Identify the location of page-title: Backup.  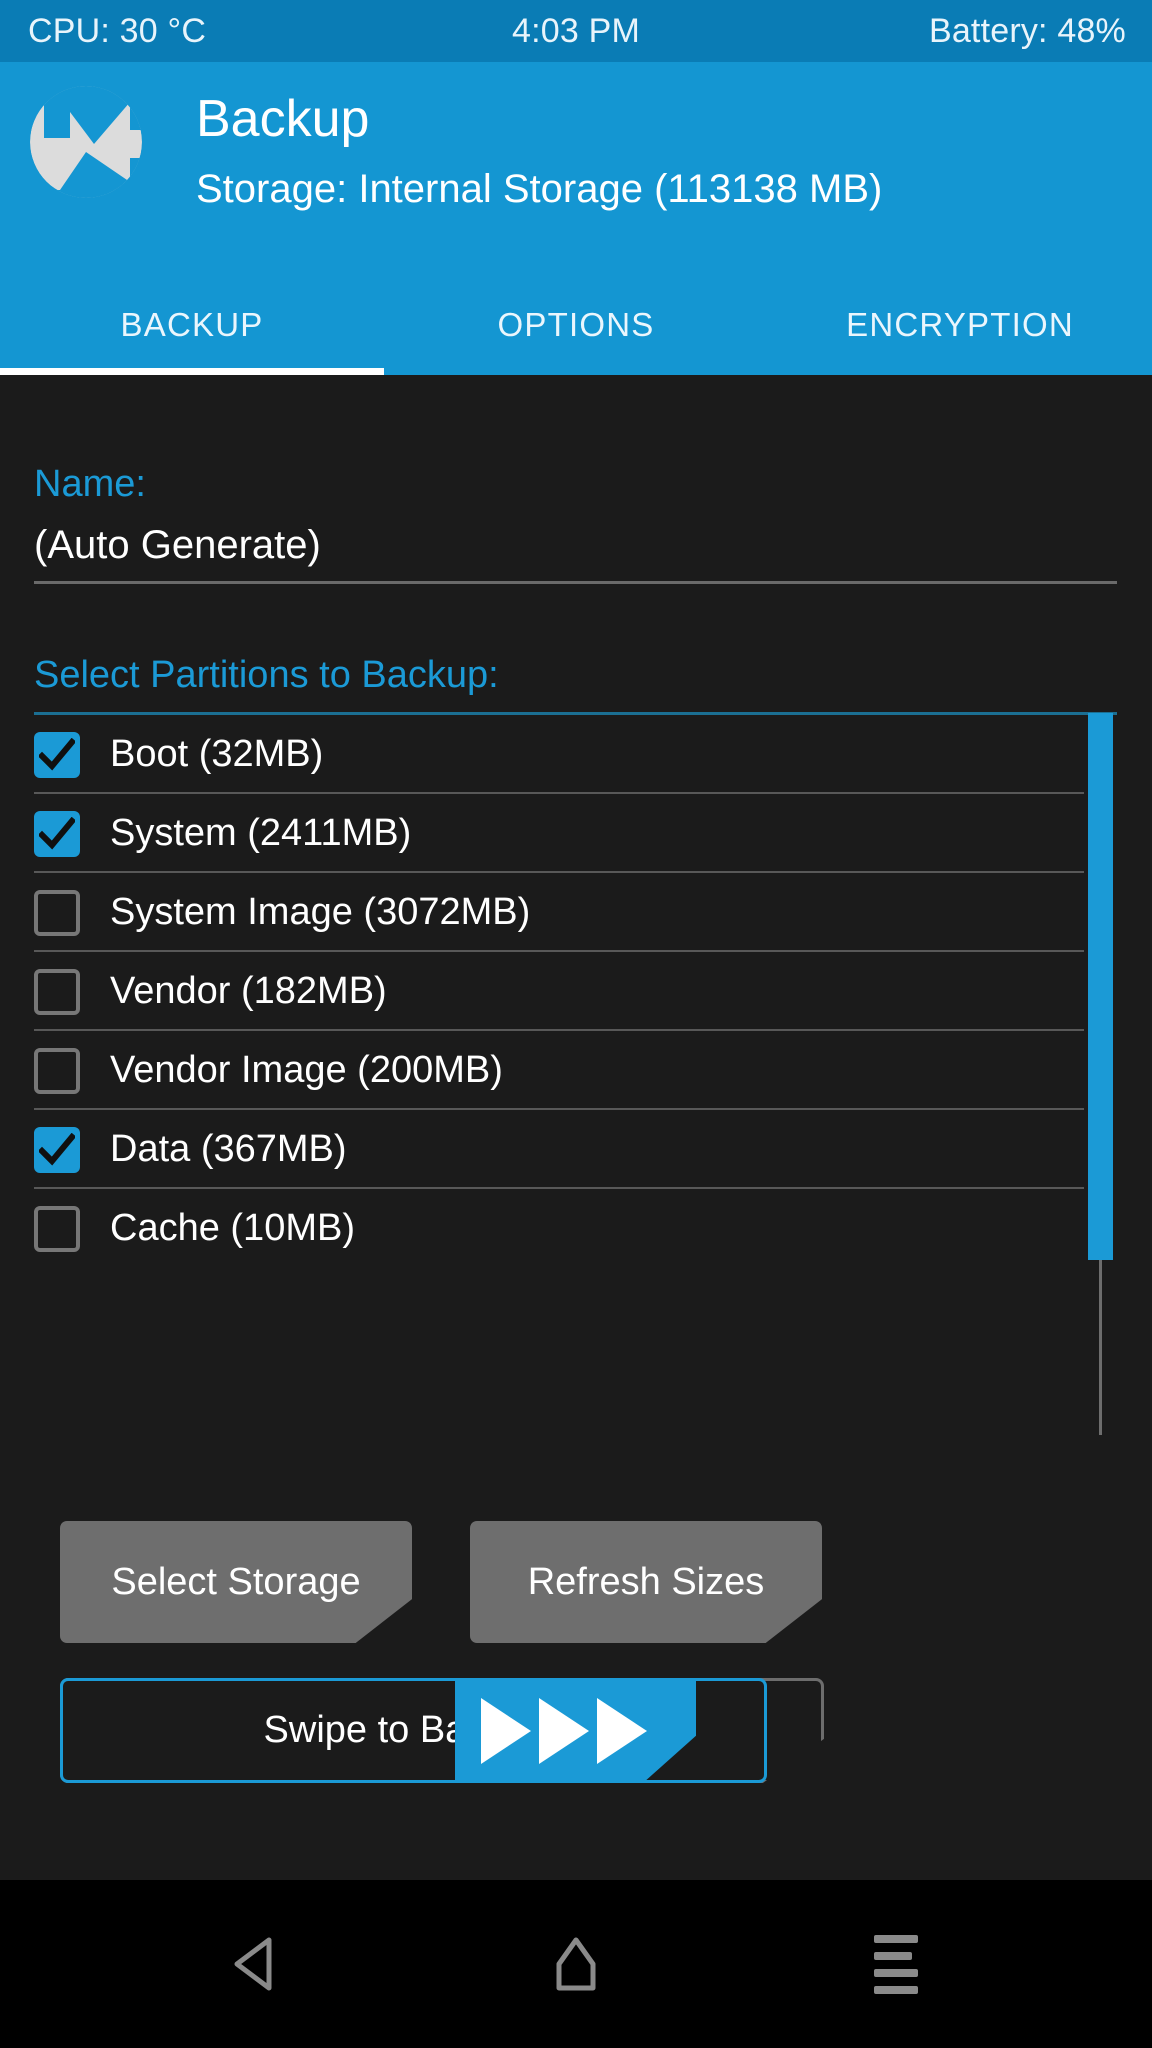
(283, 119).